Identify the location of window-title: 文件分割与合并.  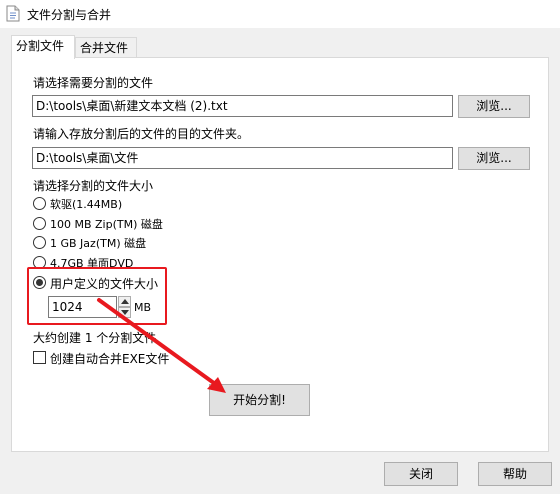
(69, 15).